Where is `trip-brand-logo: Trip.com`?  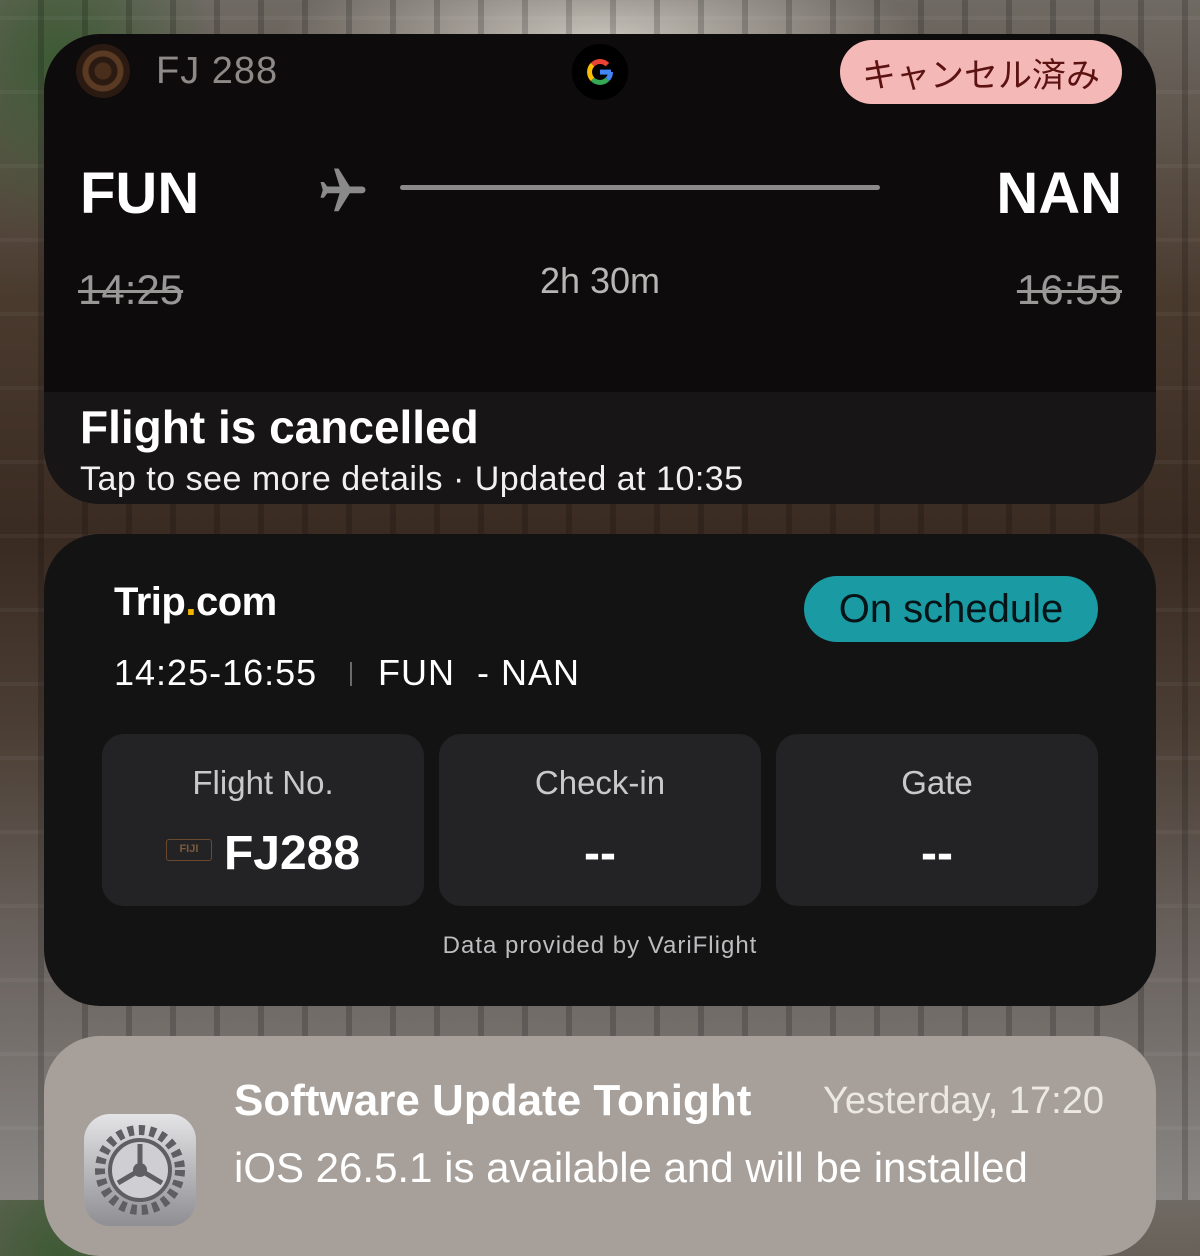
trip-brand-logo: Trip.com is located at coordinates (195, 602).